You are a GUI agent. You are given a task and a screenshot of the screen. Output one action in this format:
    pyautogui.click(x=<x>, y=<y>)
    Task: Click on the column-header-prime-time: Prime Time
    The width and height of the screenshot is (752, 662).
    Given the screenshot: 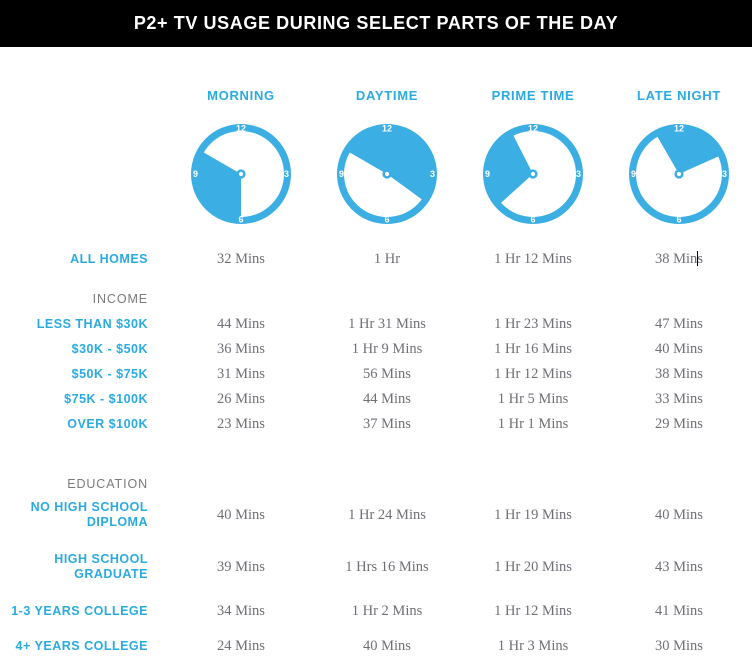 What is the action you would take?
    pyautogui.click(x=533, y=95)
    